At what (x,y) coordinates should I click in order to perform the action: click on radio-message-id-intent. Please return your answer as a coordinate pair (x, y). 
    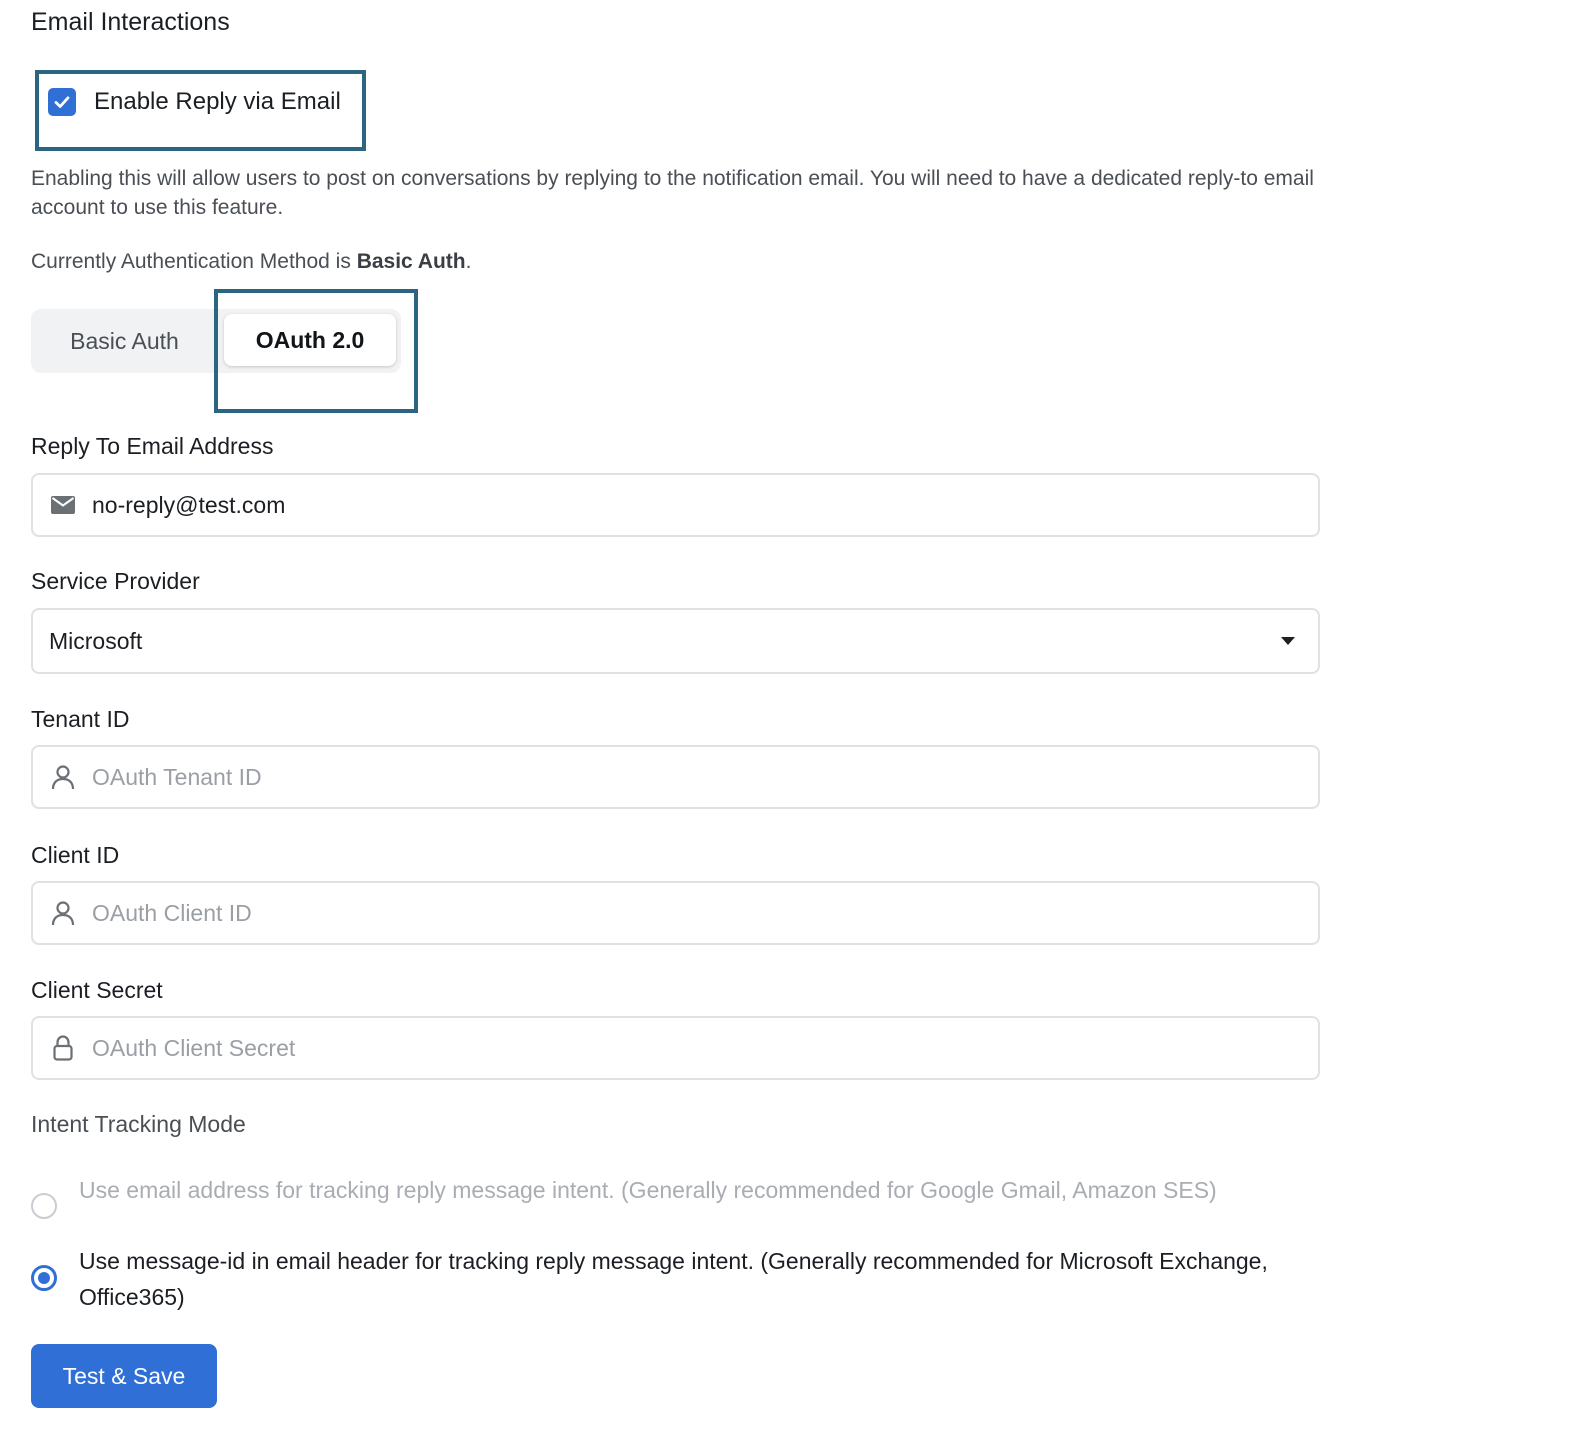
    Looking at the image, I should click on (44, 1278).